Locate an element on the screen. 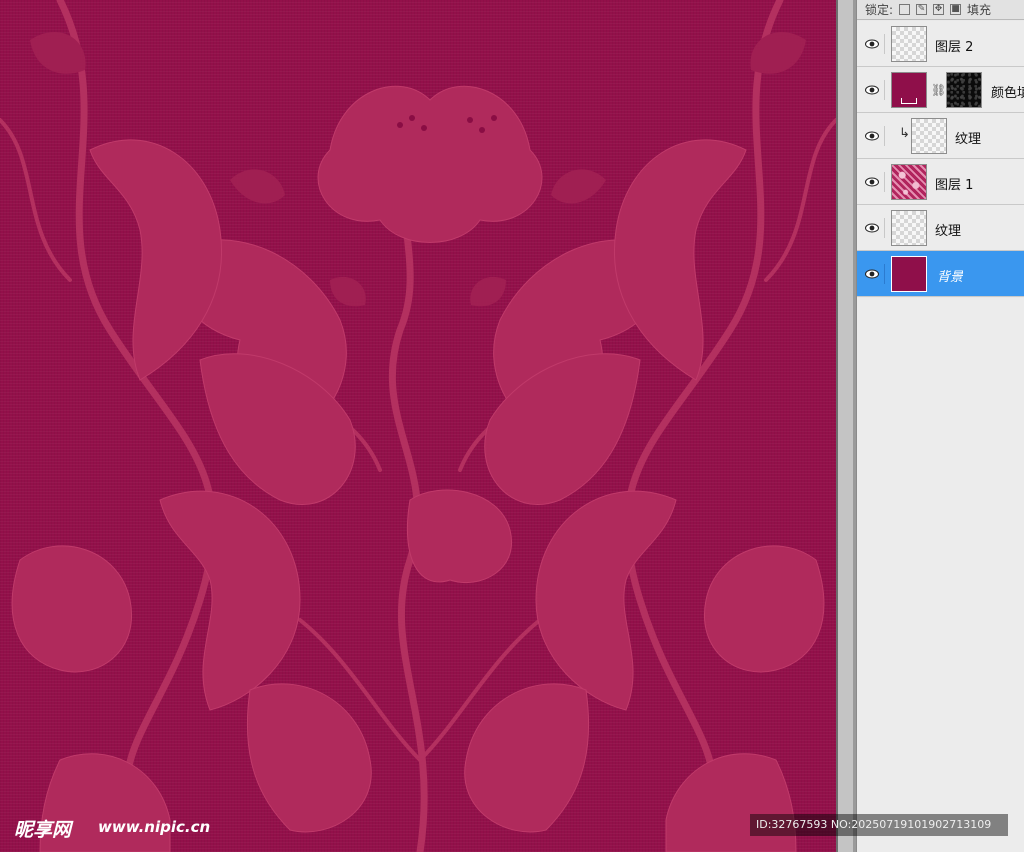 Image resolution: width=1024 pixels, height=852 pixels. lock-label: 锁定: is located at coordinates (879, 10).